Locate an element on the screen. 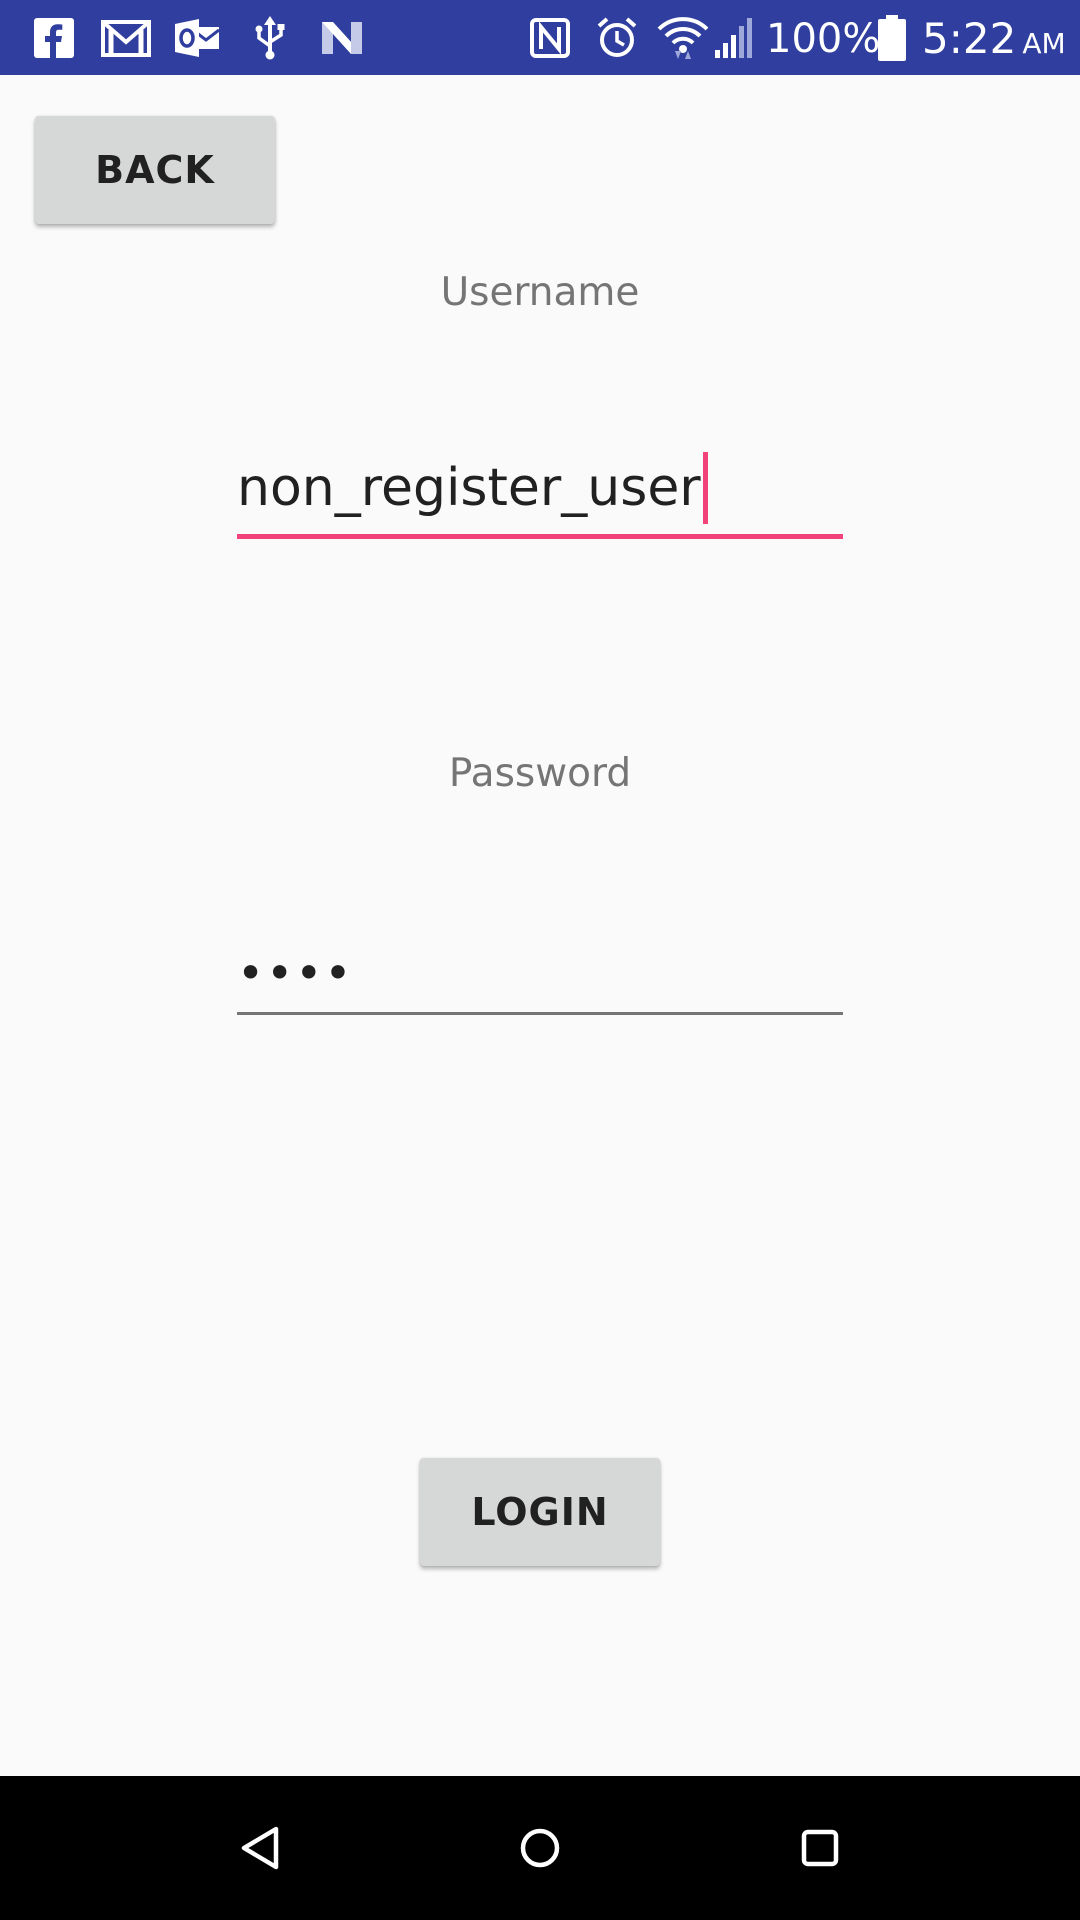 This screenshot has height=1920, width=1080. usb-icon is located at coordinates (270, 38).